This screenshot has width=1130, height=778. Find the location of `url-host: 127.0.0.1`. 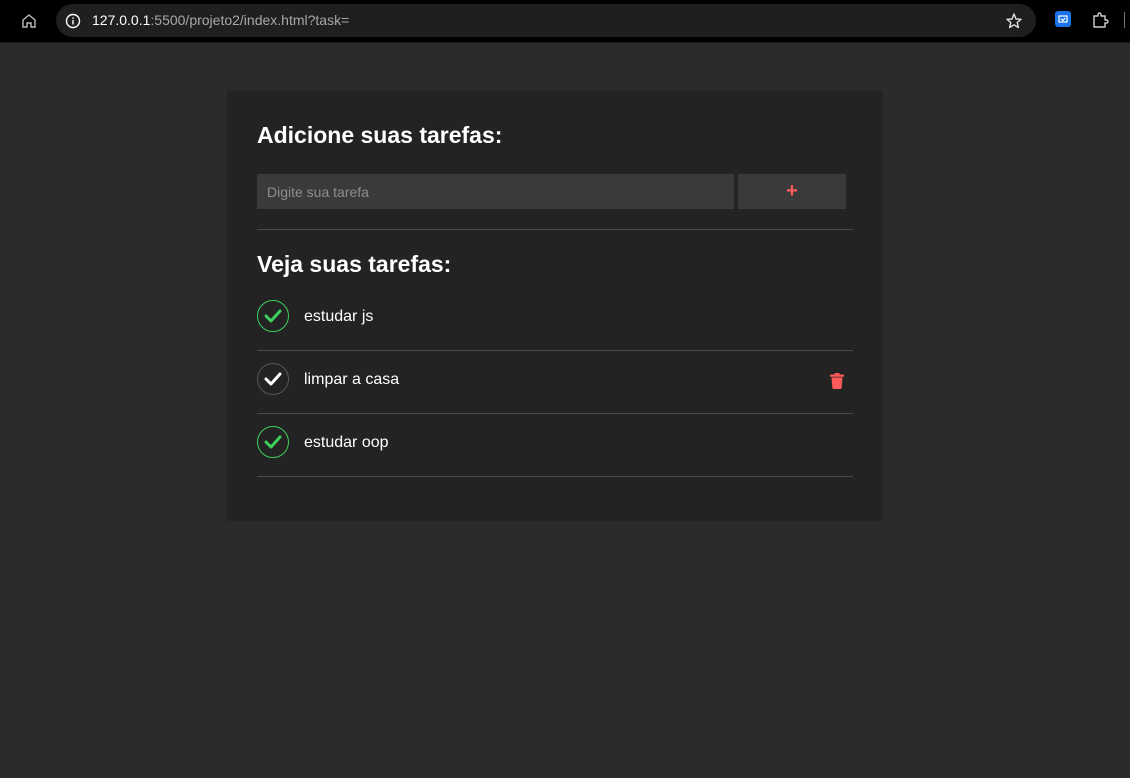

url-host: 127.0.0.1 is located at coordinates (121, 20).